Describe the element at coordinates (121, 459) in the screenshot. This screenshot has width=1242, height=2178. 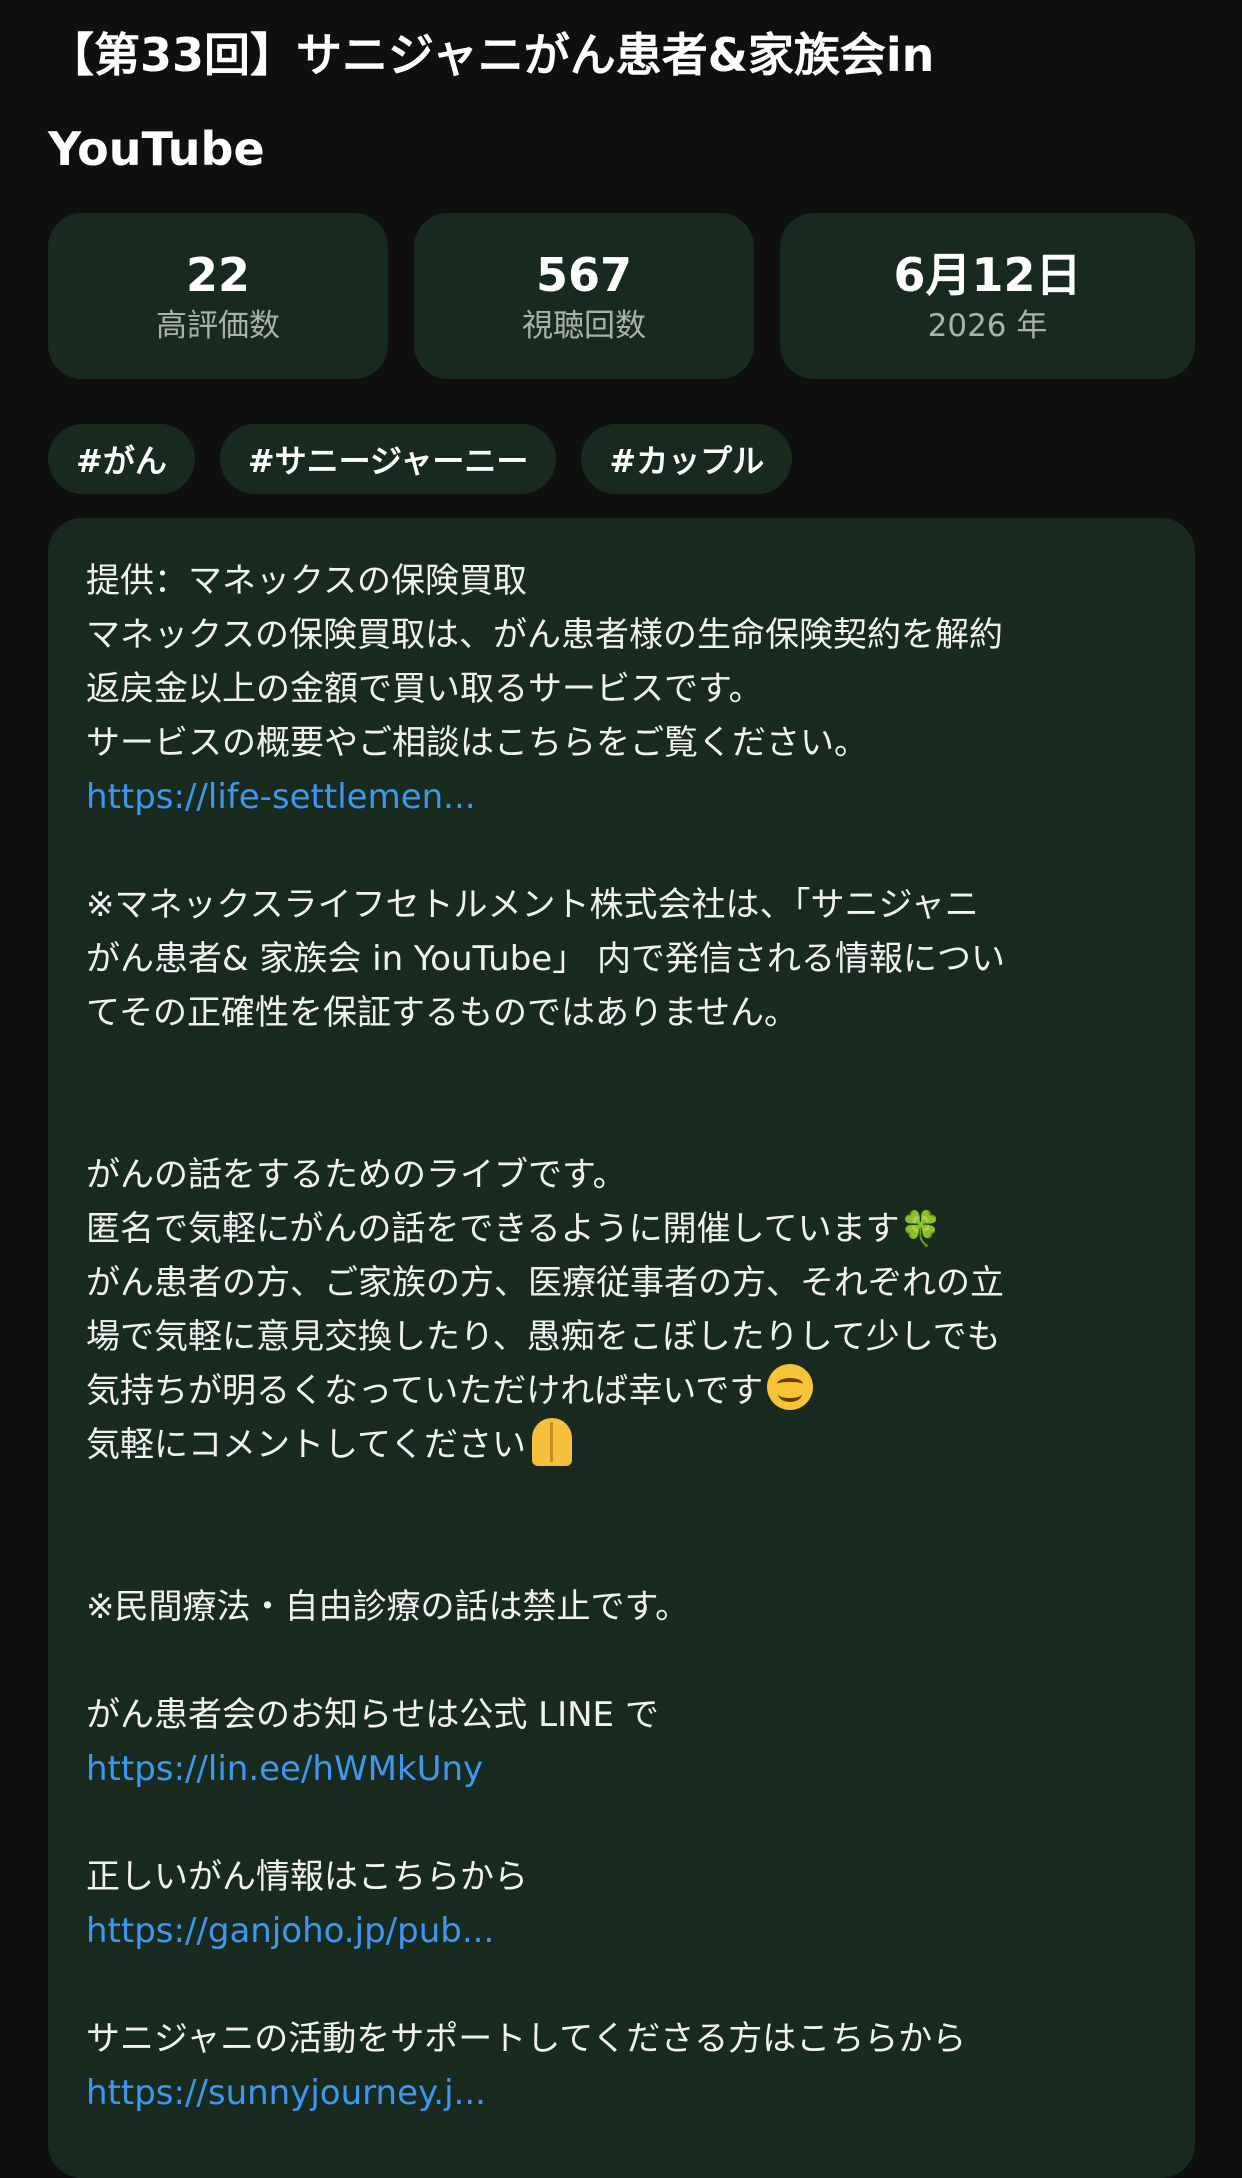
I see `hashtag-gan: #がん` at that location.